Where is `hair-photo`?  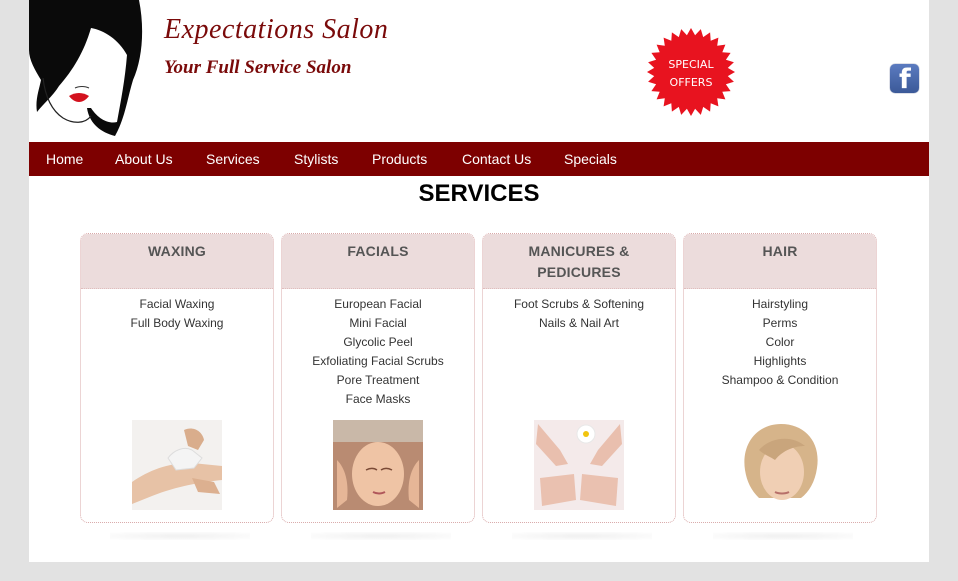 hair-photo is located at coordinates (780, 465).